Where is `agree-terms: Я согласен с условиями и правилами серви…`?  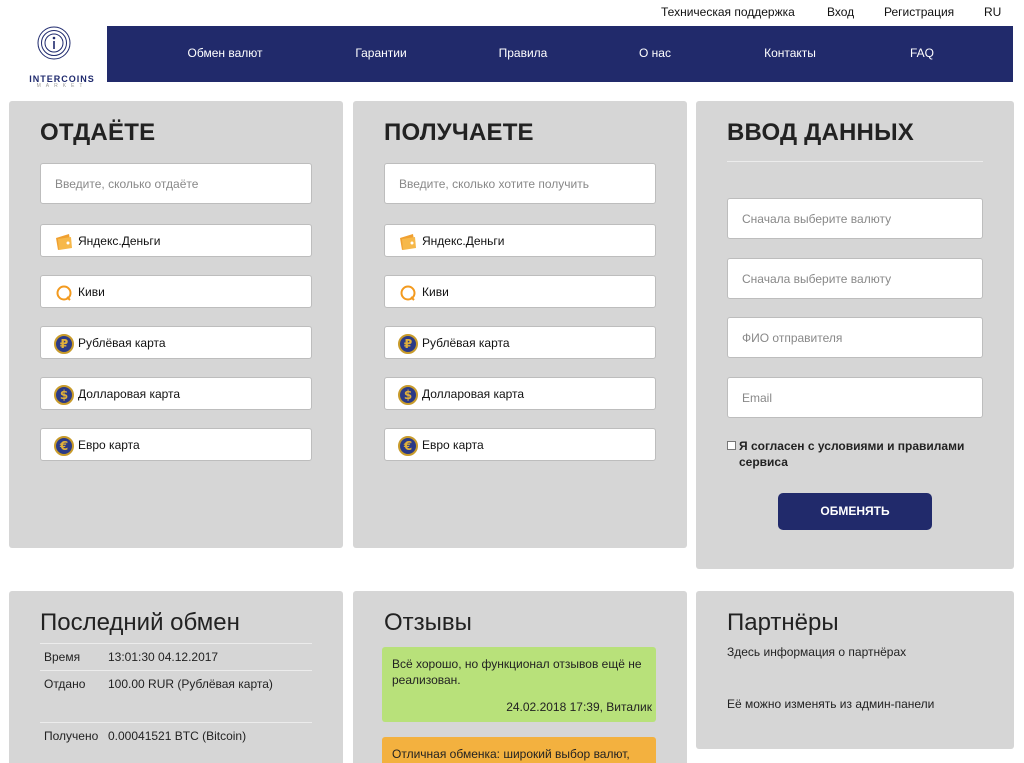 agree-terms: Я согласен с условиями и правилами серви… is located at coordinates (857, 454).